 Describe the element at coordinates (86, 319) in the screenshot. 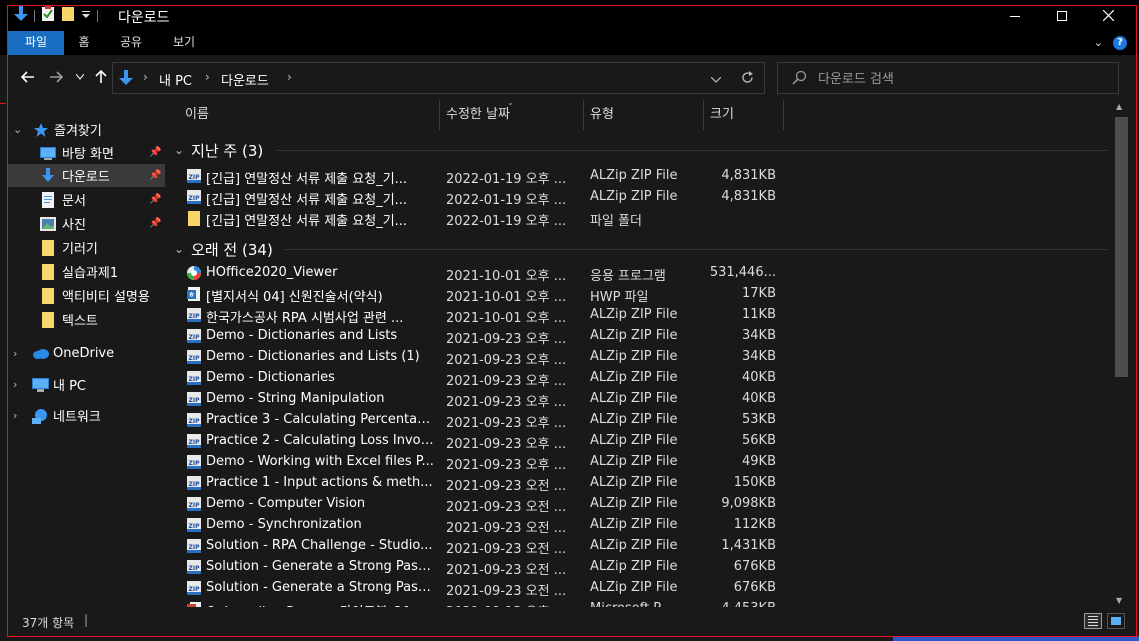

I see `sidebar-item-folder: 텍스트` at that location.